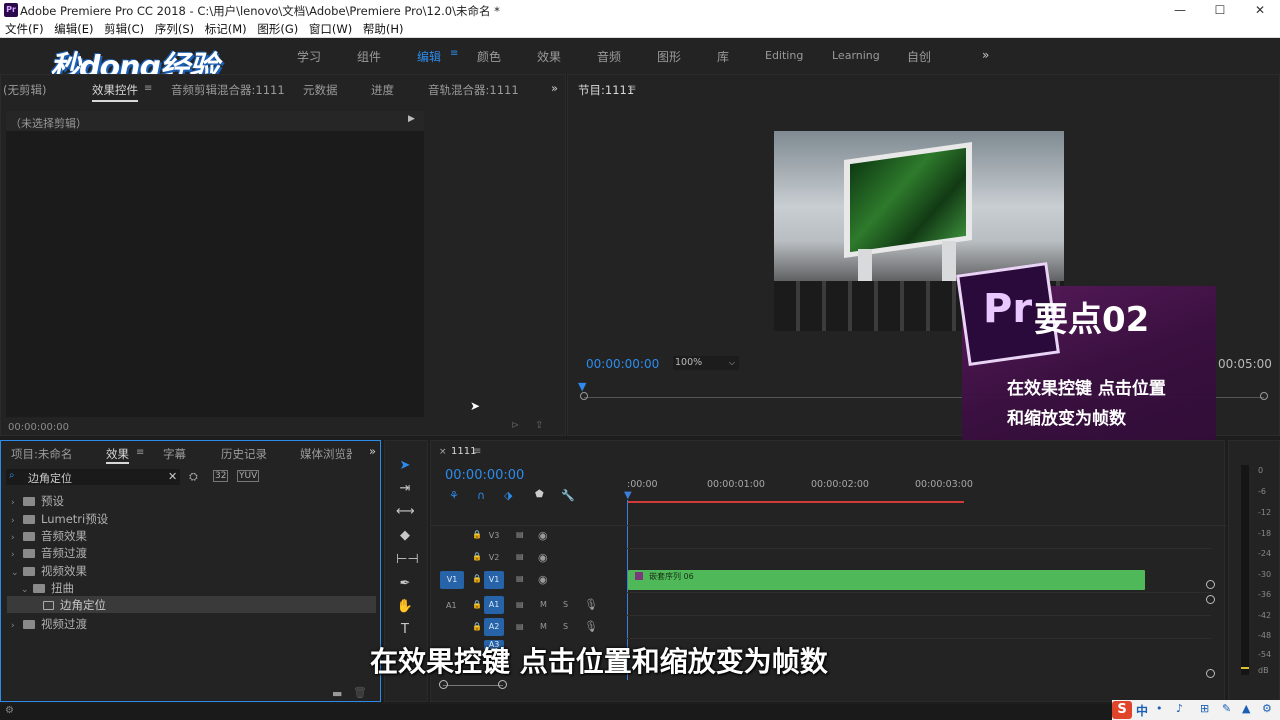 Image resolution: width=1280 pixels, height=720 pixels. Describe the element at coordinates (473, 90) in the screenshot. I see `tab-track-mixer: 音轨混合器:1111` at that location.